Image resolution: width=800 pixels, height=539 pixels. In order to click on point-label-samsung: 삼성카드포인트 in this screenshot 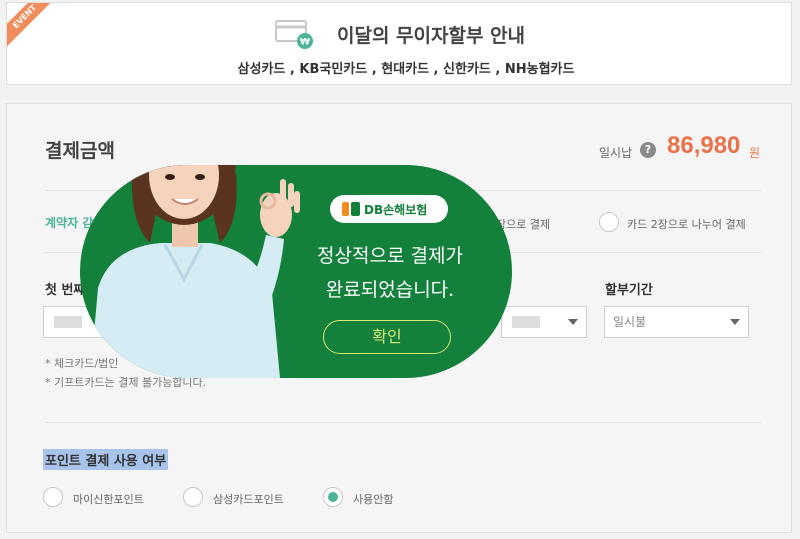, I will do `click(248, 499)`.